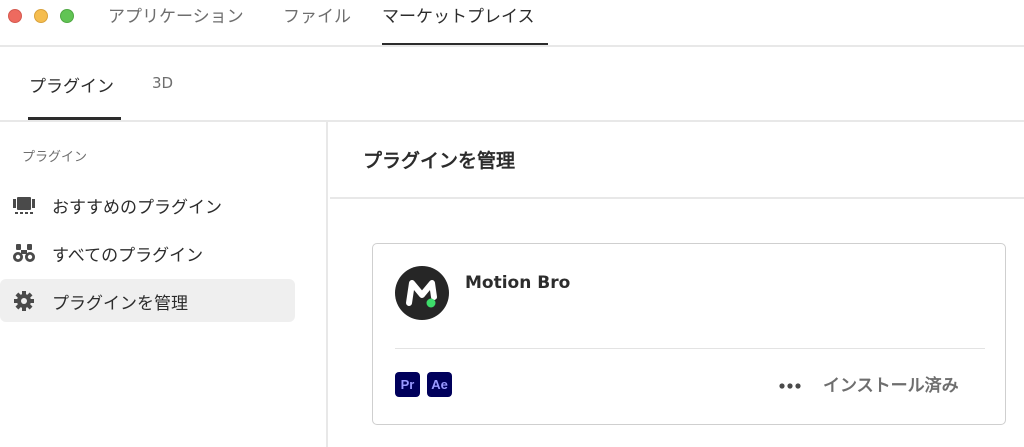  Describe the element at coordinates (458, 17) in the screenshot. I see `tab-marketplace: マーケットプレイス` at that location.